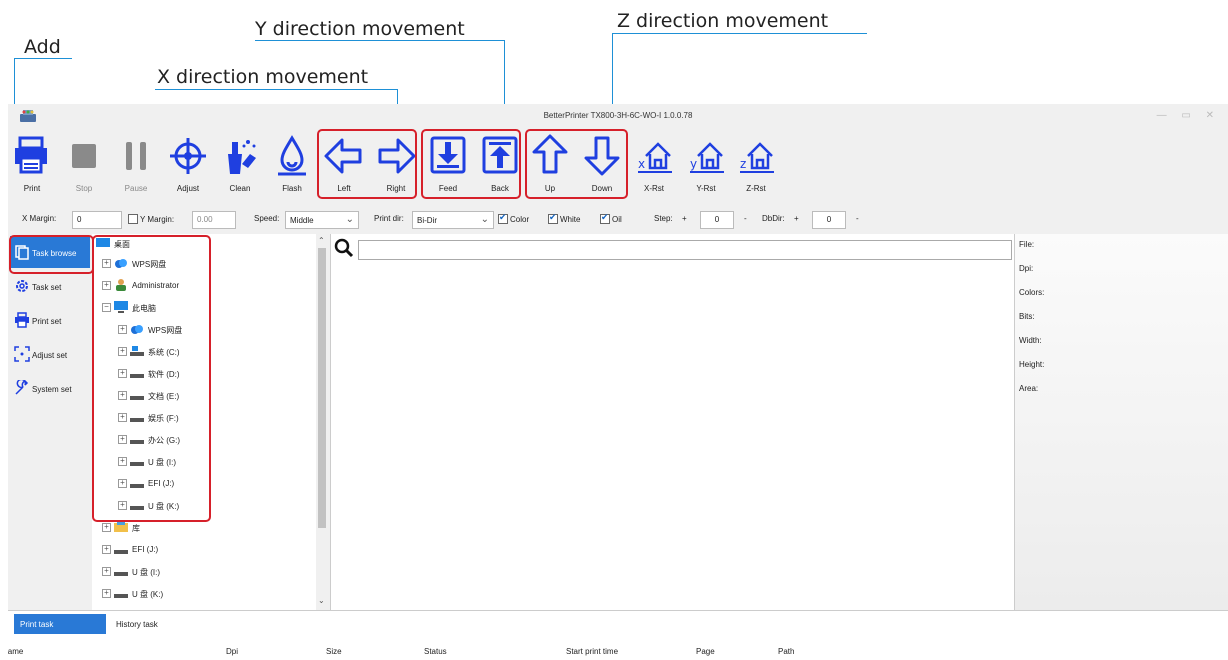 This screenshot has height=660, width=1228. Describe the element at coordinates (1032, 292) in the screenshot. I see `info-colors-label: Colors:` at that location.